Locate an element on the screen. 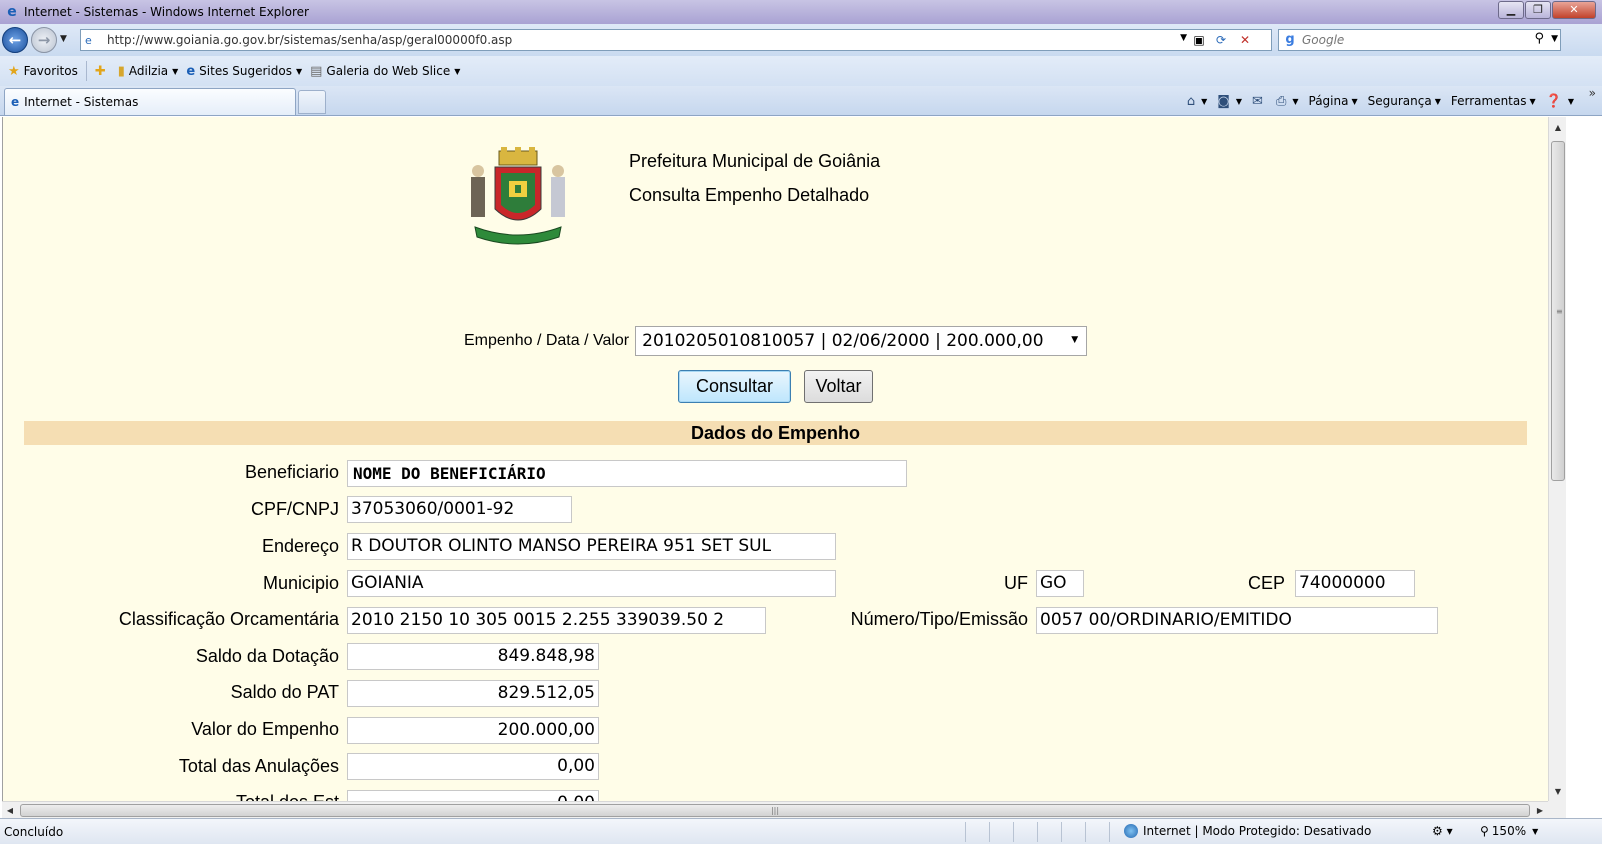  page-icon: e is located at coordinates (88, 40).